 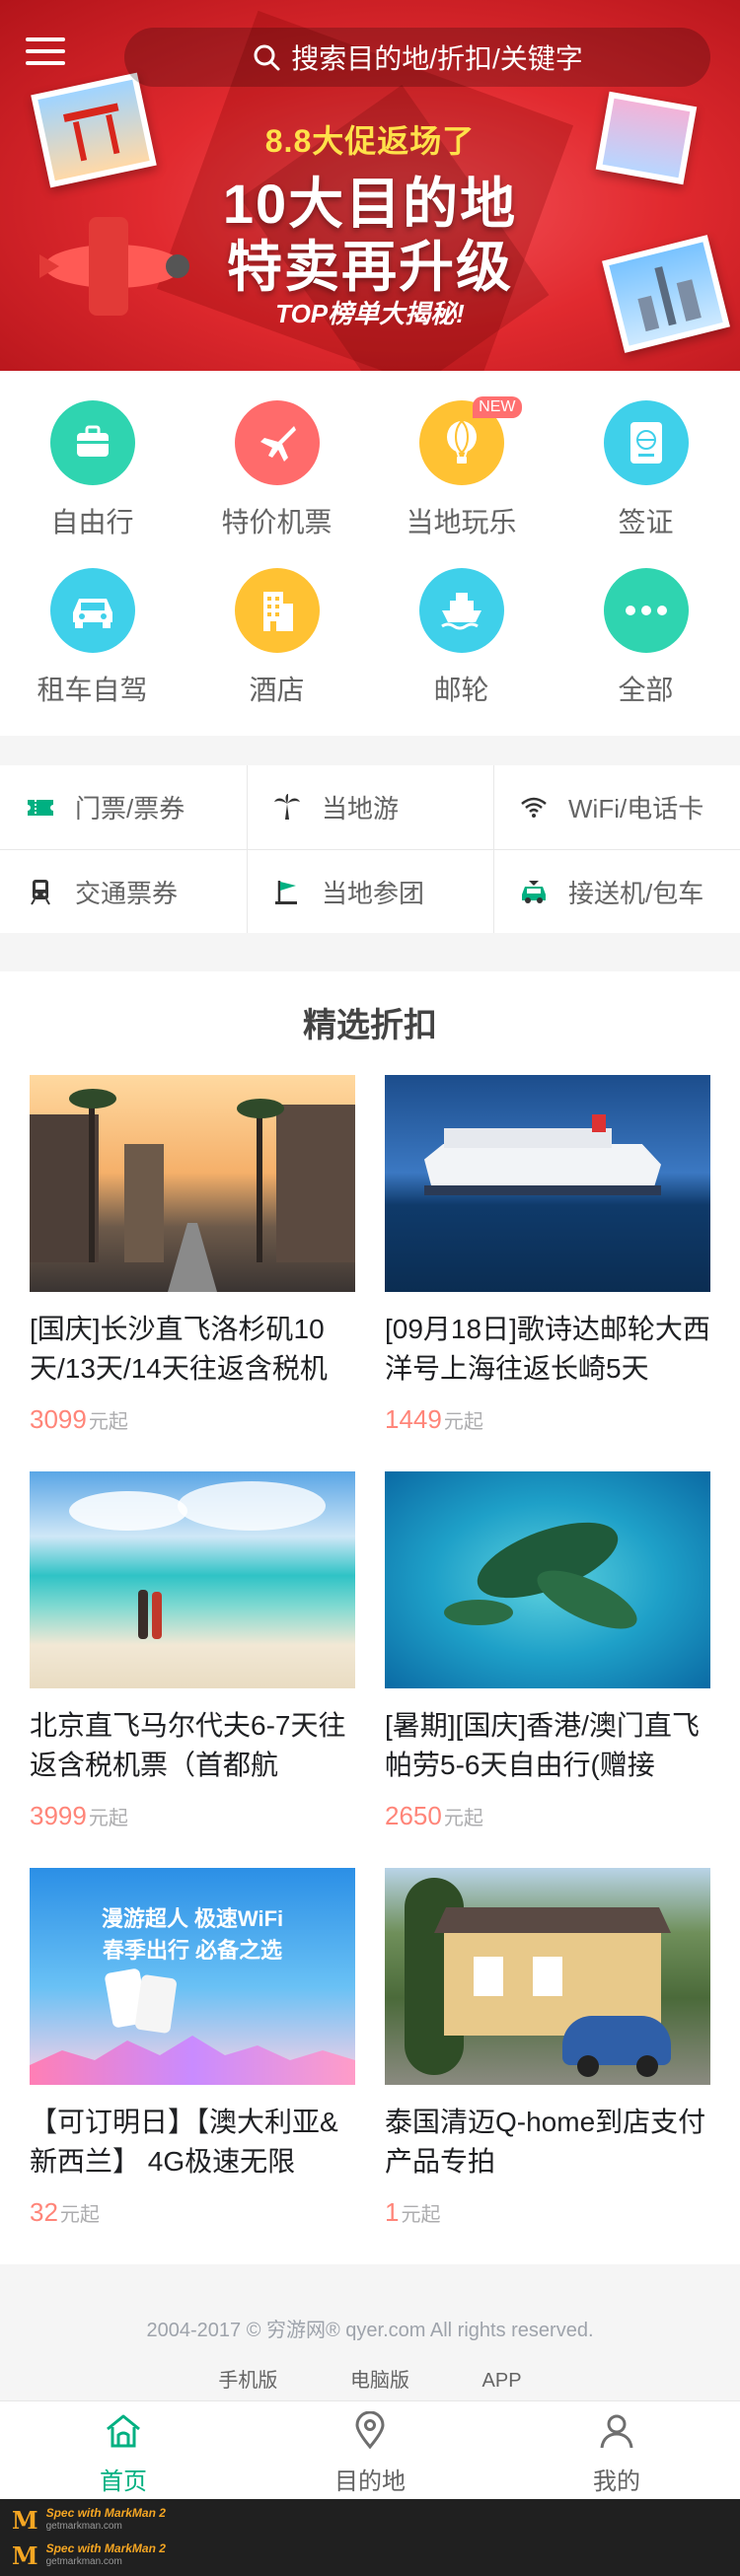 What do you see at coordinates (192, 1255) in the screenshot?
I see `deal-card: [国庆]长沙直飞洛杉矶10天/13天/14天往返含税机 3099 元起` at bounding box center [192, 1255].